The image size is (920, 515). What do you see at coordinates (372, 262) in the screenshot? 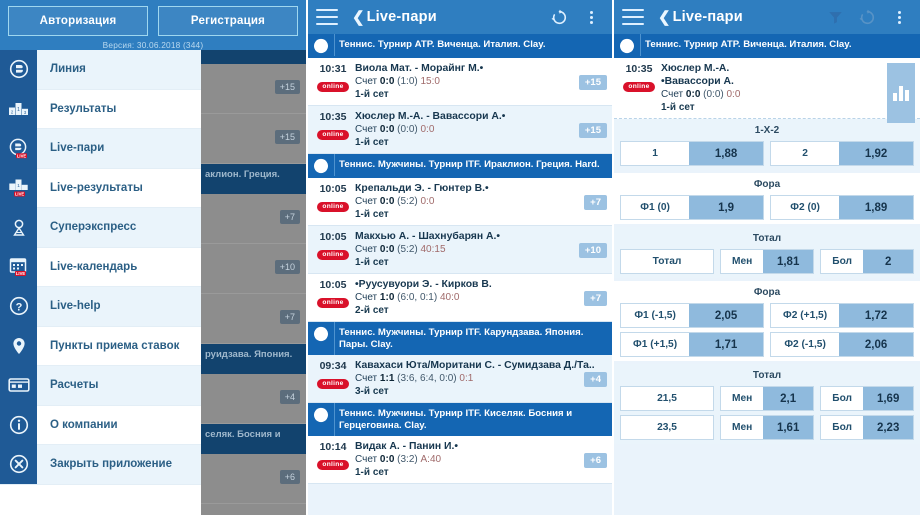
I see `event-set: 1-й сет` at bounding box center [372, 262].